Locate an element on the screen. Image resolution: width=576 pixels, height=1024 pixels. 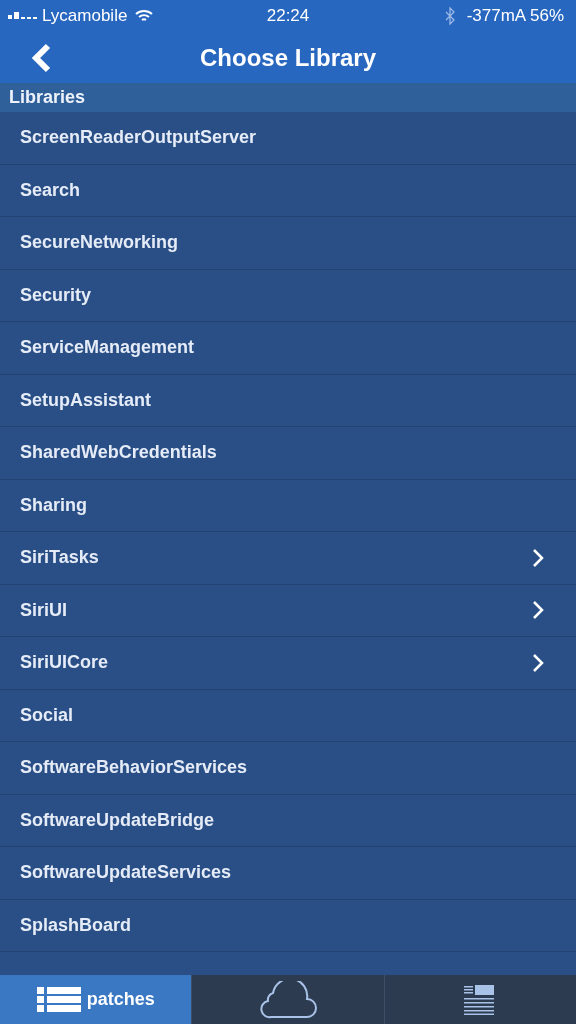
library-row: Social is located at coordinates (288, 715).